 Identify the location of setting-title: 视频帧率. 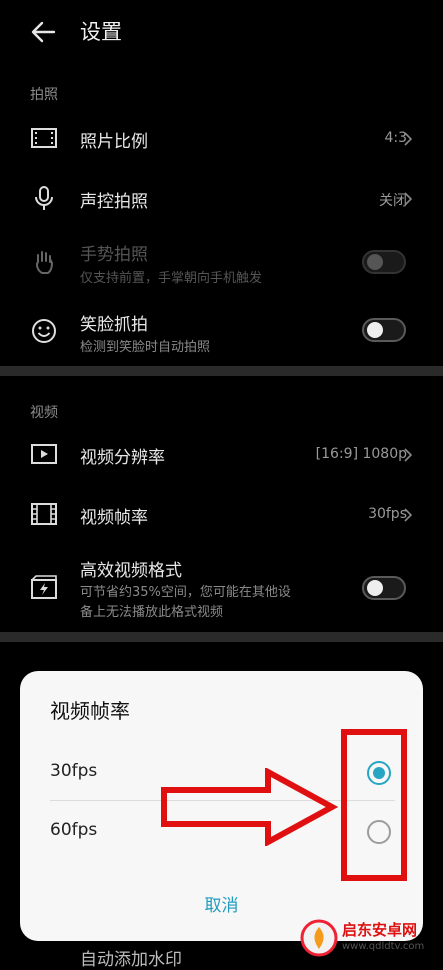
(114, 518).